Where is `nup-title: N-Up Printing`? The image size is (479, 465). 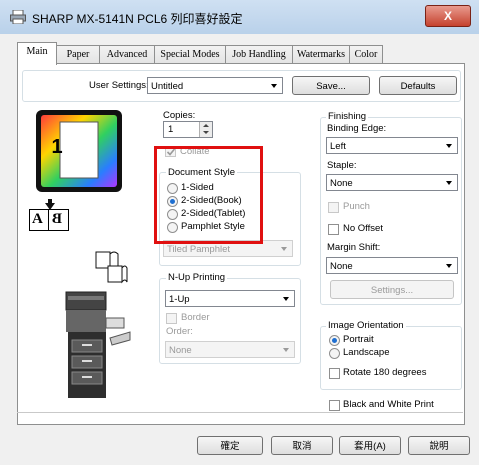 nup-title: N-Up Printing is located at coordinates (197, 277).